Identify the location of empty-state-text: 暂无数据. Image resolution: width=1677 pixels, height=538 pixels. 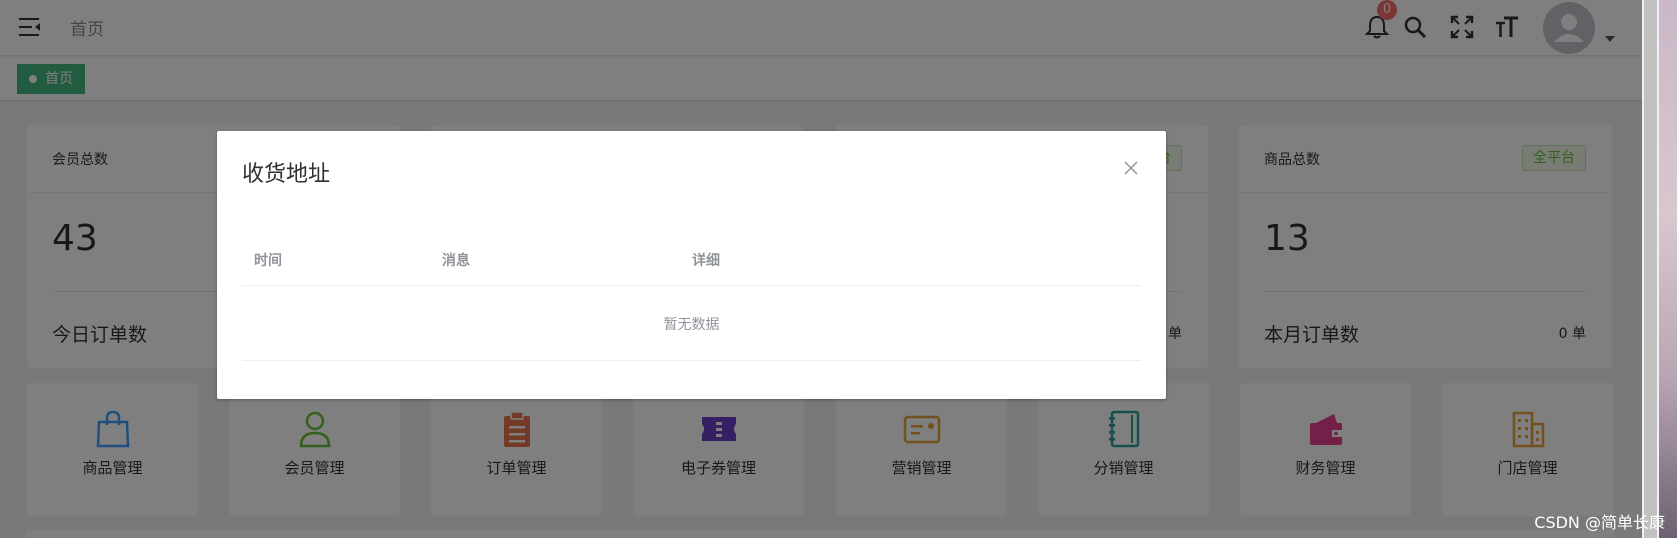
(691, 325).